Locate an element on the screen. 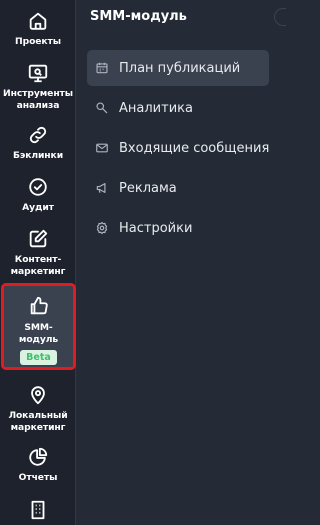  sidebar-item-label: Проекты is located at coordinates (38, 41).